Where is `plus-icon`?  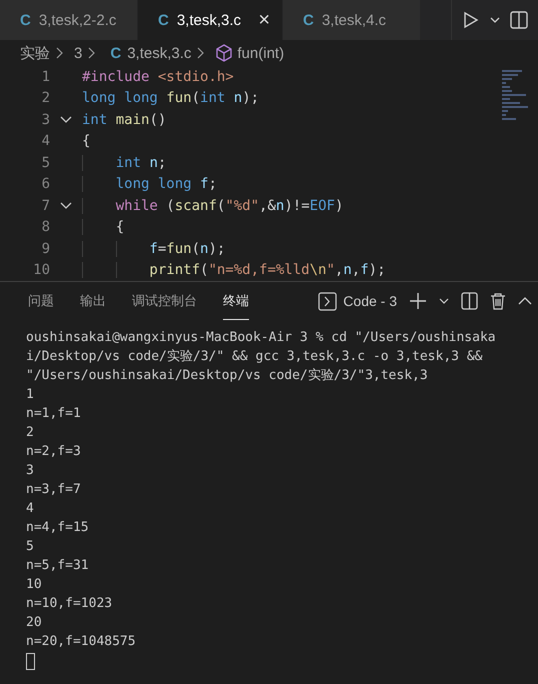
plus-icon is located at coordinates (418, 301).